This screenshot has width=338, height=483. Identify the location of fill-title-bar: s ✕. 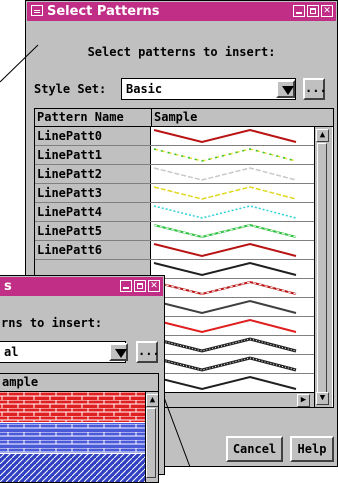
(81, 286).